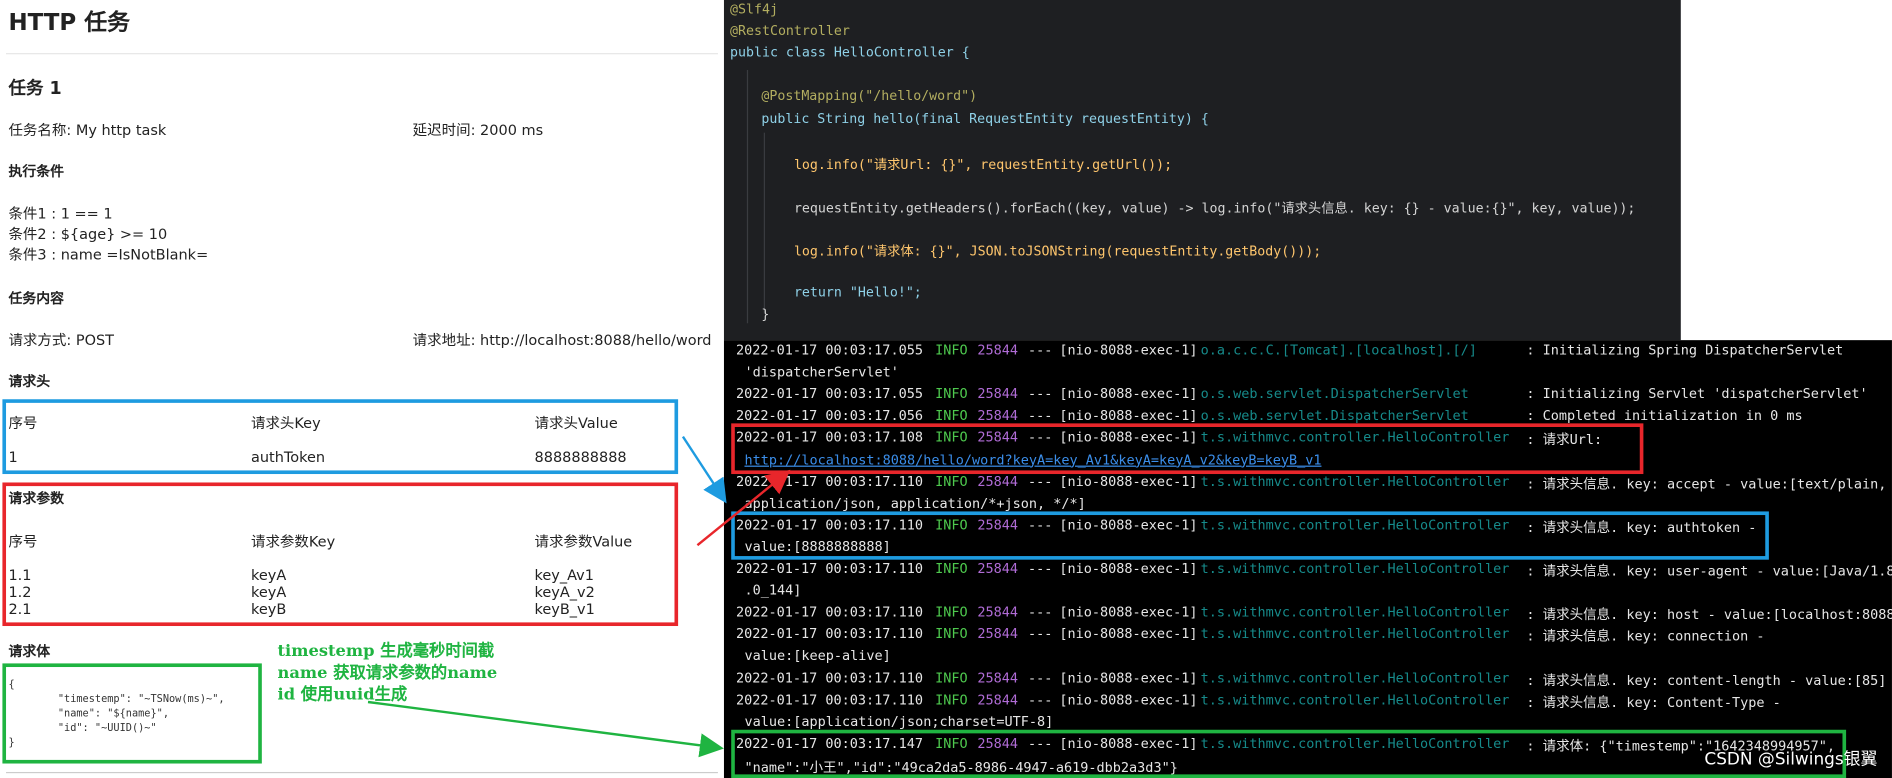 This screenshot has height=778, width=1892. Describe the element at coordinates (60, 213) in the screenshot. I see `condition-item: 条件1 : 1 == 1` at that location.